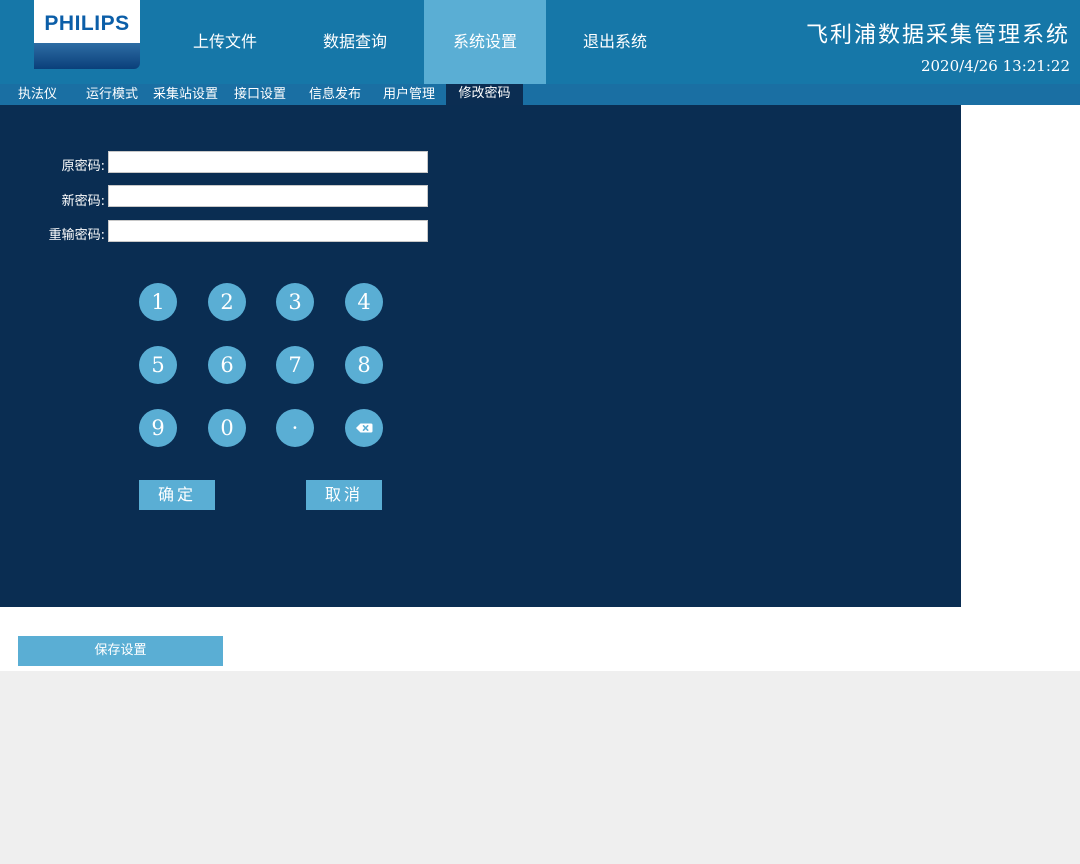 The width and height of the screenshot is (1080, 864). I want to click on logo-text: PHILIPS, so click(87, 23).